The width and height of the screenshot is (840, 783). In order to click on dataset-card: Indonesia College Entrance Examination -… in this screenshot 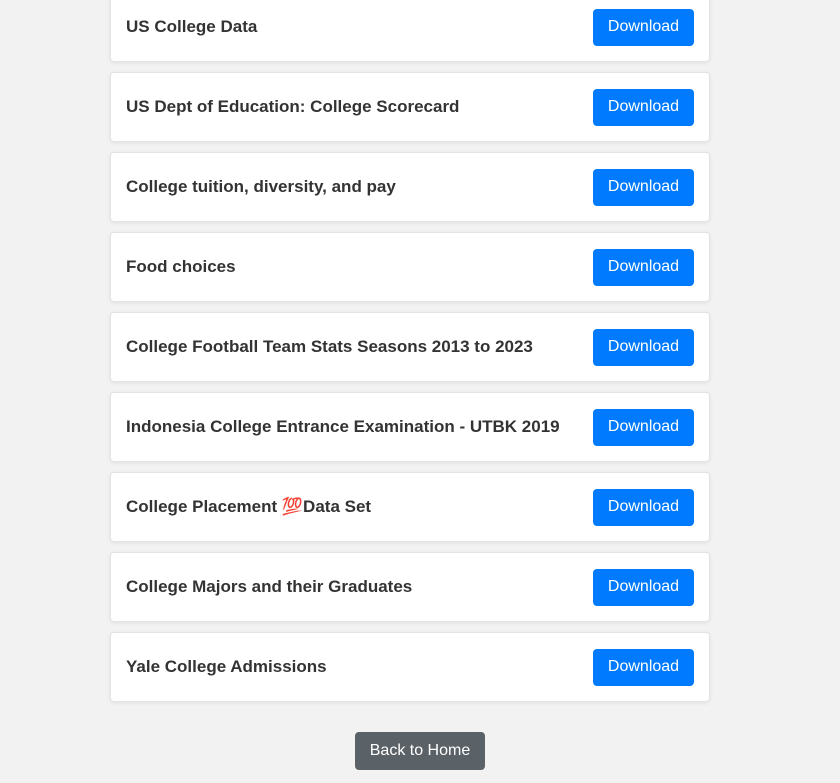, I will do `click(410, 427)`.